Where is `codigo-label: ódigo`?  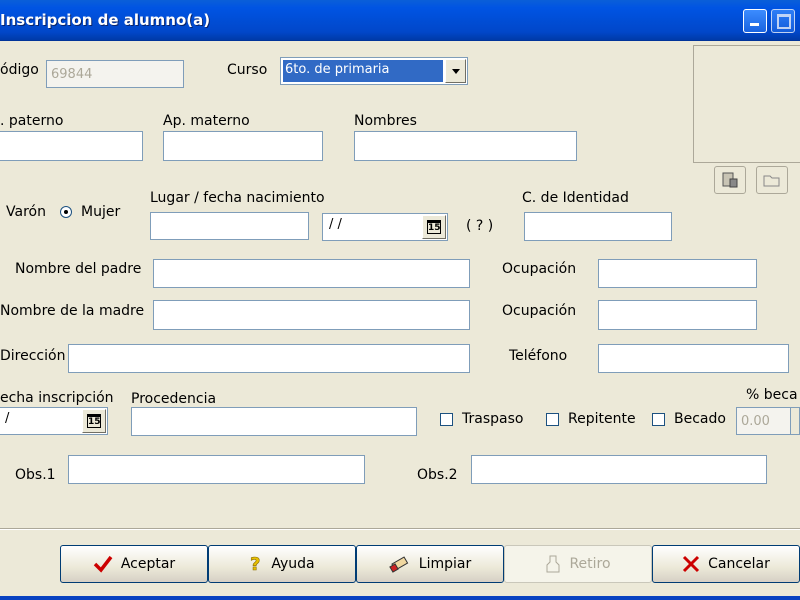 codigo-label: ódigo is located at coordinates (19, 70).